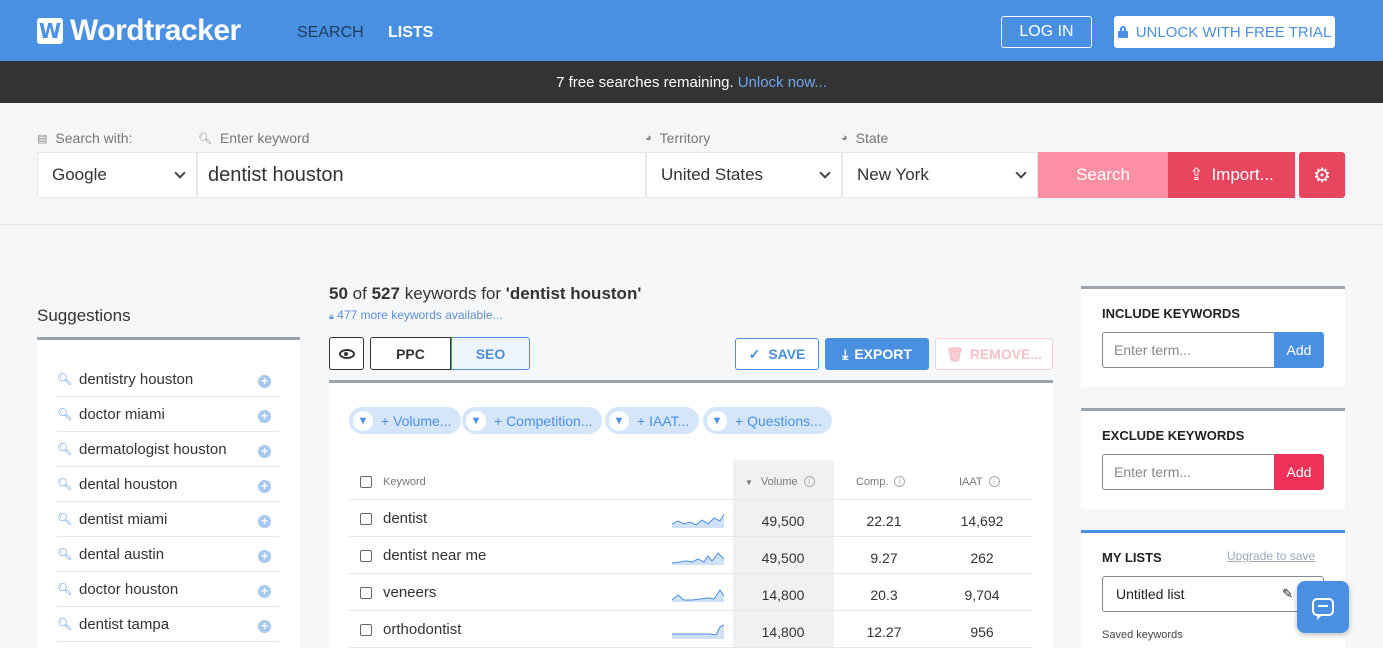 Image resolution: width=1383 pixels, height=648 pixels. What do you see at coordinates (410, 33) in the screenshot?
I see `nav-lists: LISTS` at bounding box center [410, 33].